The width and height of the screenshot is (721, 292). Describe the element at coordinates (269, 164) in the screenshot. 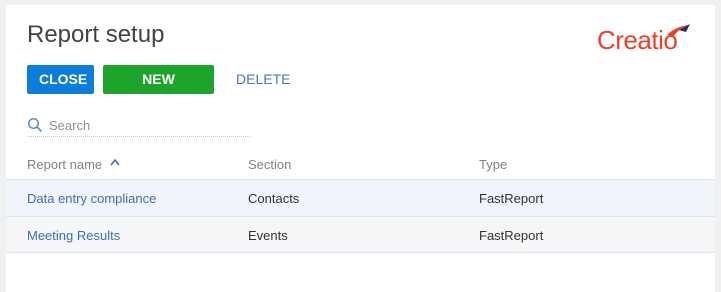

I see `column-header-section: Section` at that location.